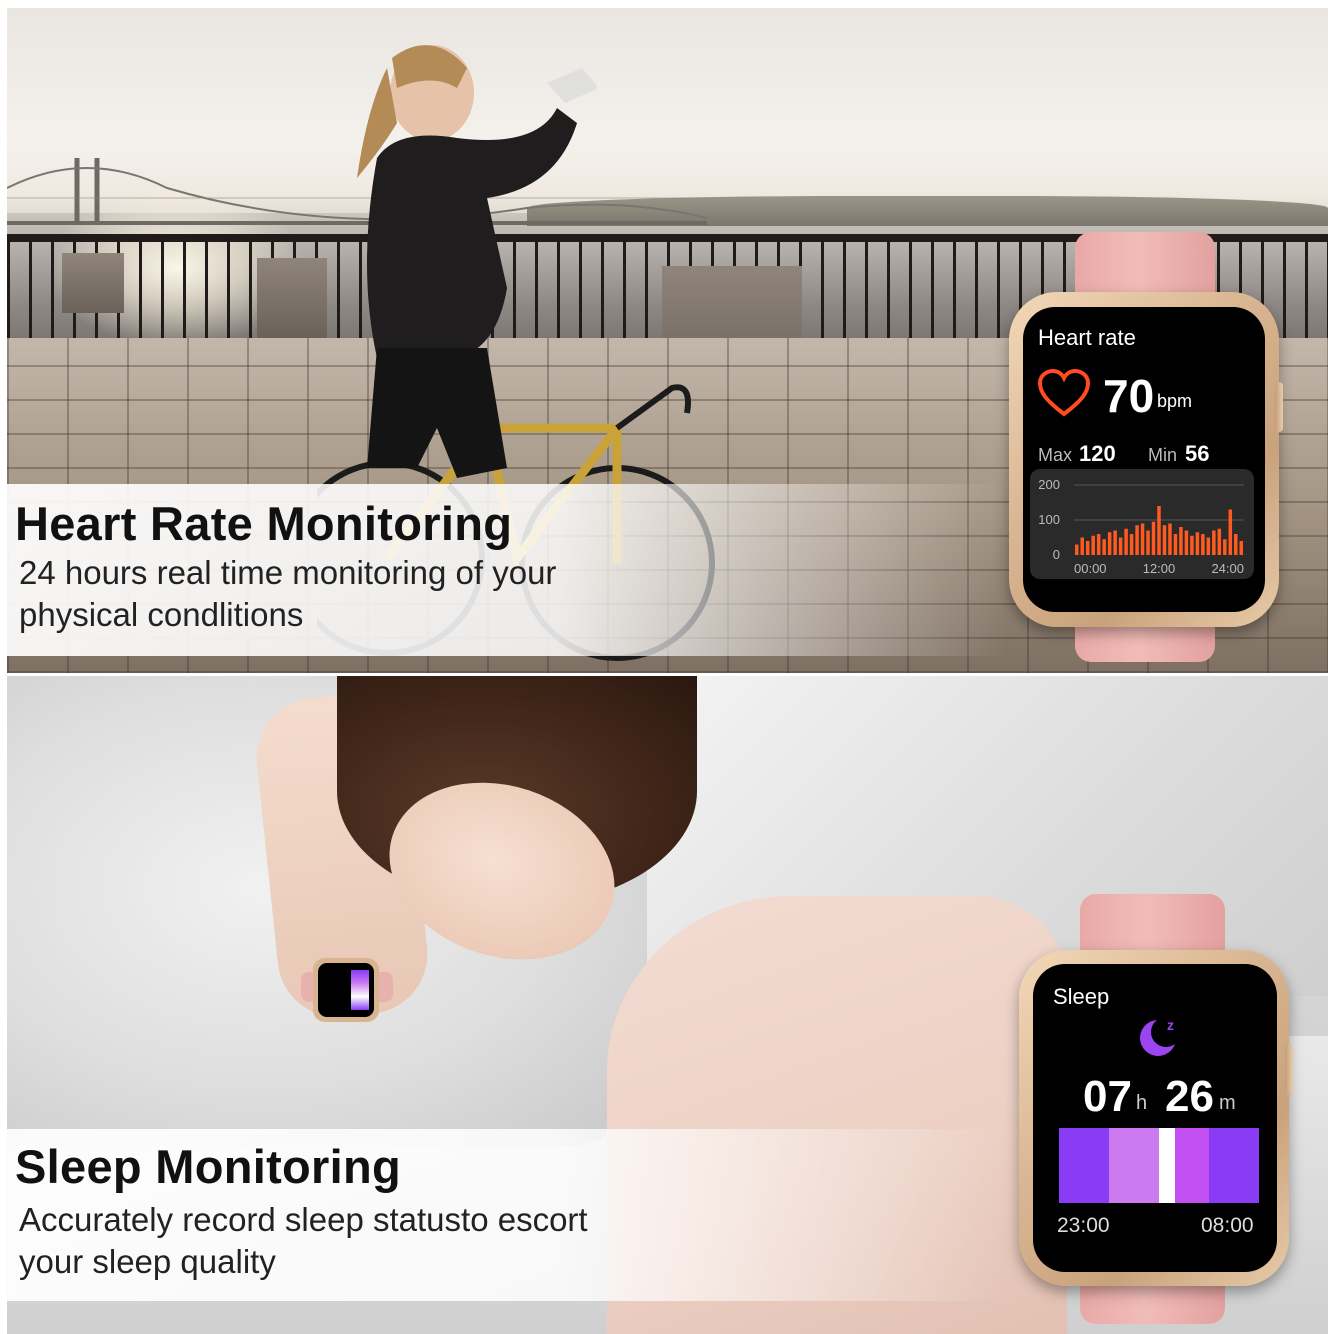  I want to click on y-tick-label: 200, so click(1049, 484).